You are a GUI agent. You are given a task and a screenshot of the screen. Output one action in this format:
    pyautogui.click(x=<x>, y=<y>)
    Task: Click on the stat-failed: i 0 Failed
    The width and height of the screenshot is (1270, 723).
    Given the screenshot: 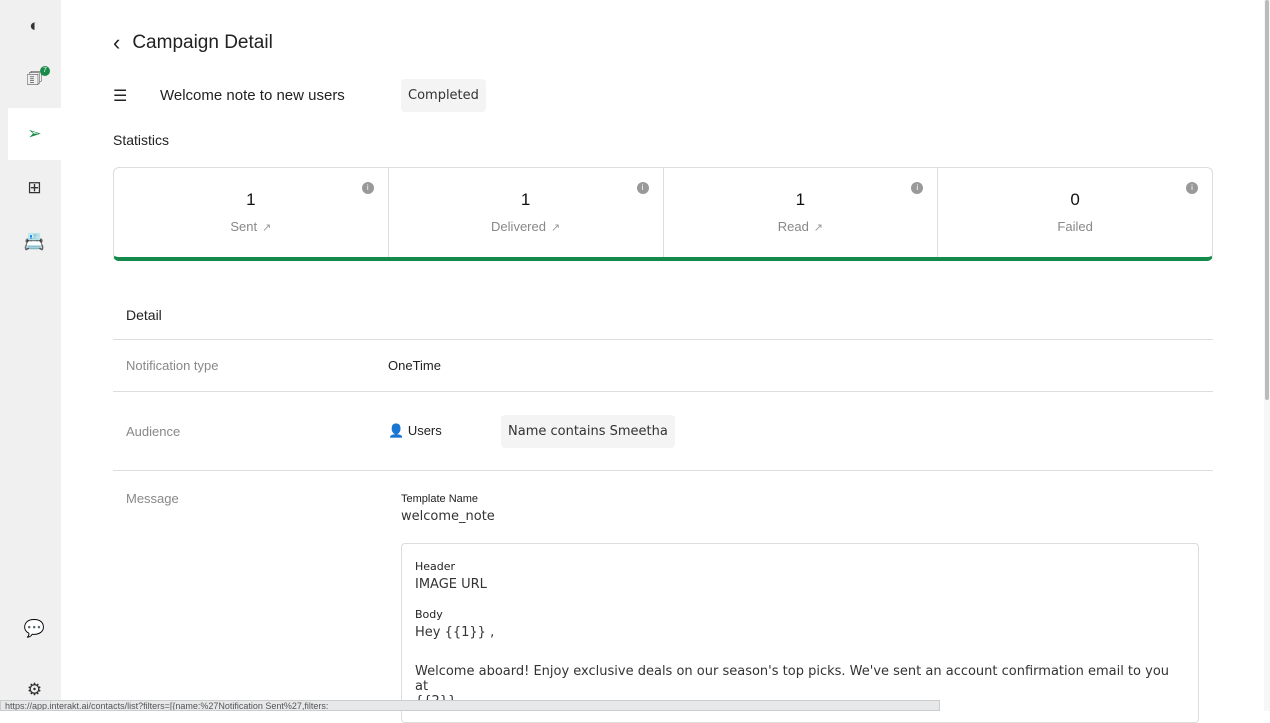 What is the action you would take?
    pyautogui.click(x=1075, y=212)
    